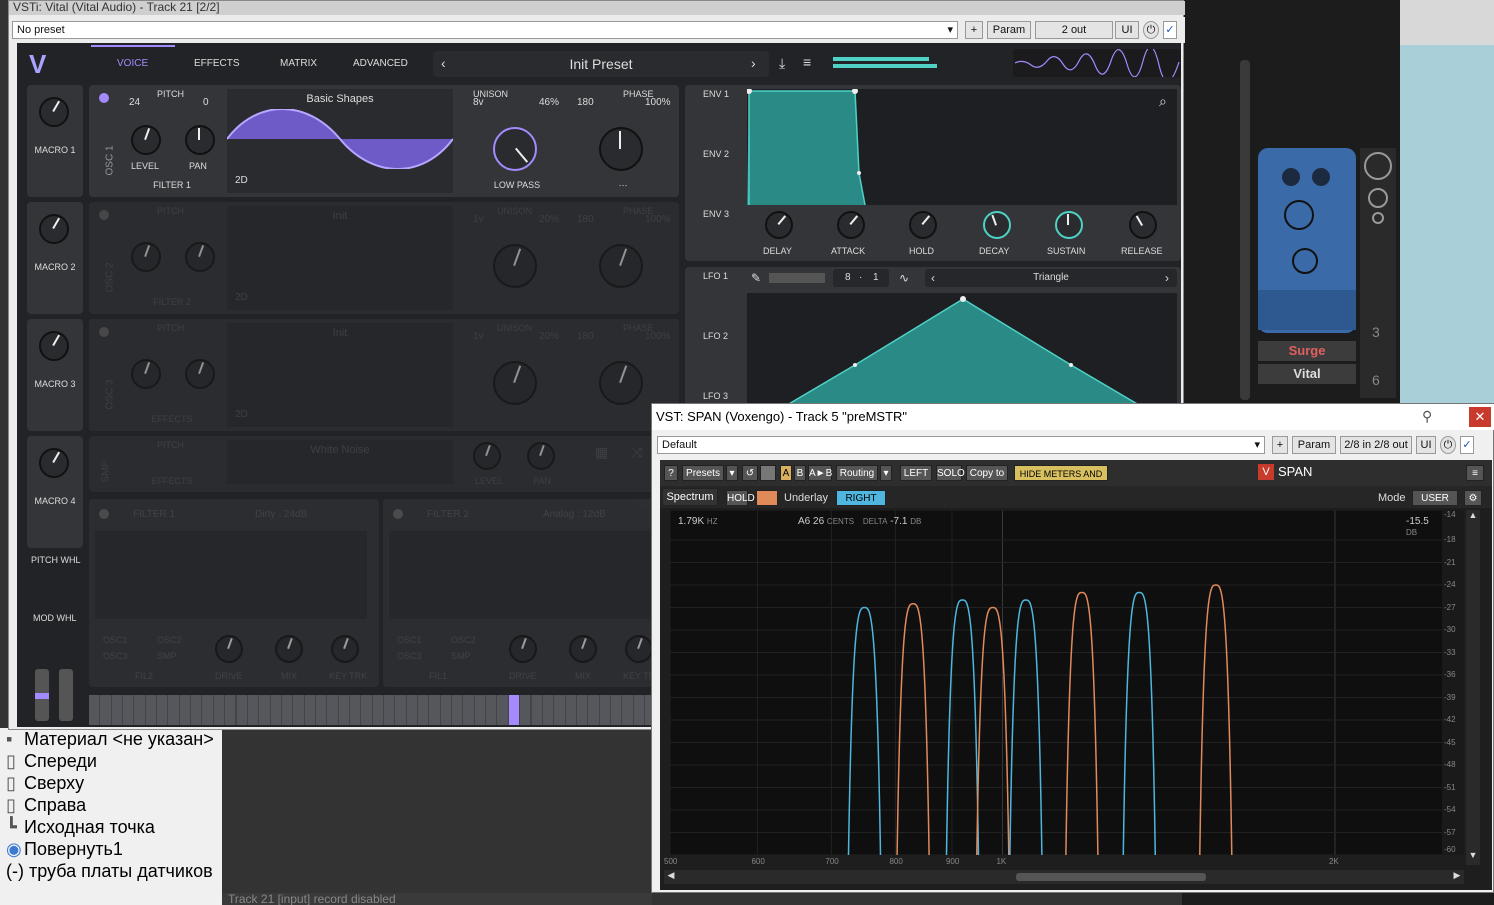 Image resolution: width=1494 pixels, height=905 pixels. Describe the element at coordinates (487, 456) in the screenshot. I see `sample-level-knob` at that location.